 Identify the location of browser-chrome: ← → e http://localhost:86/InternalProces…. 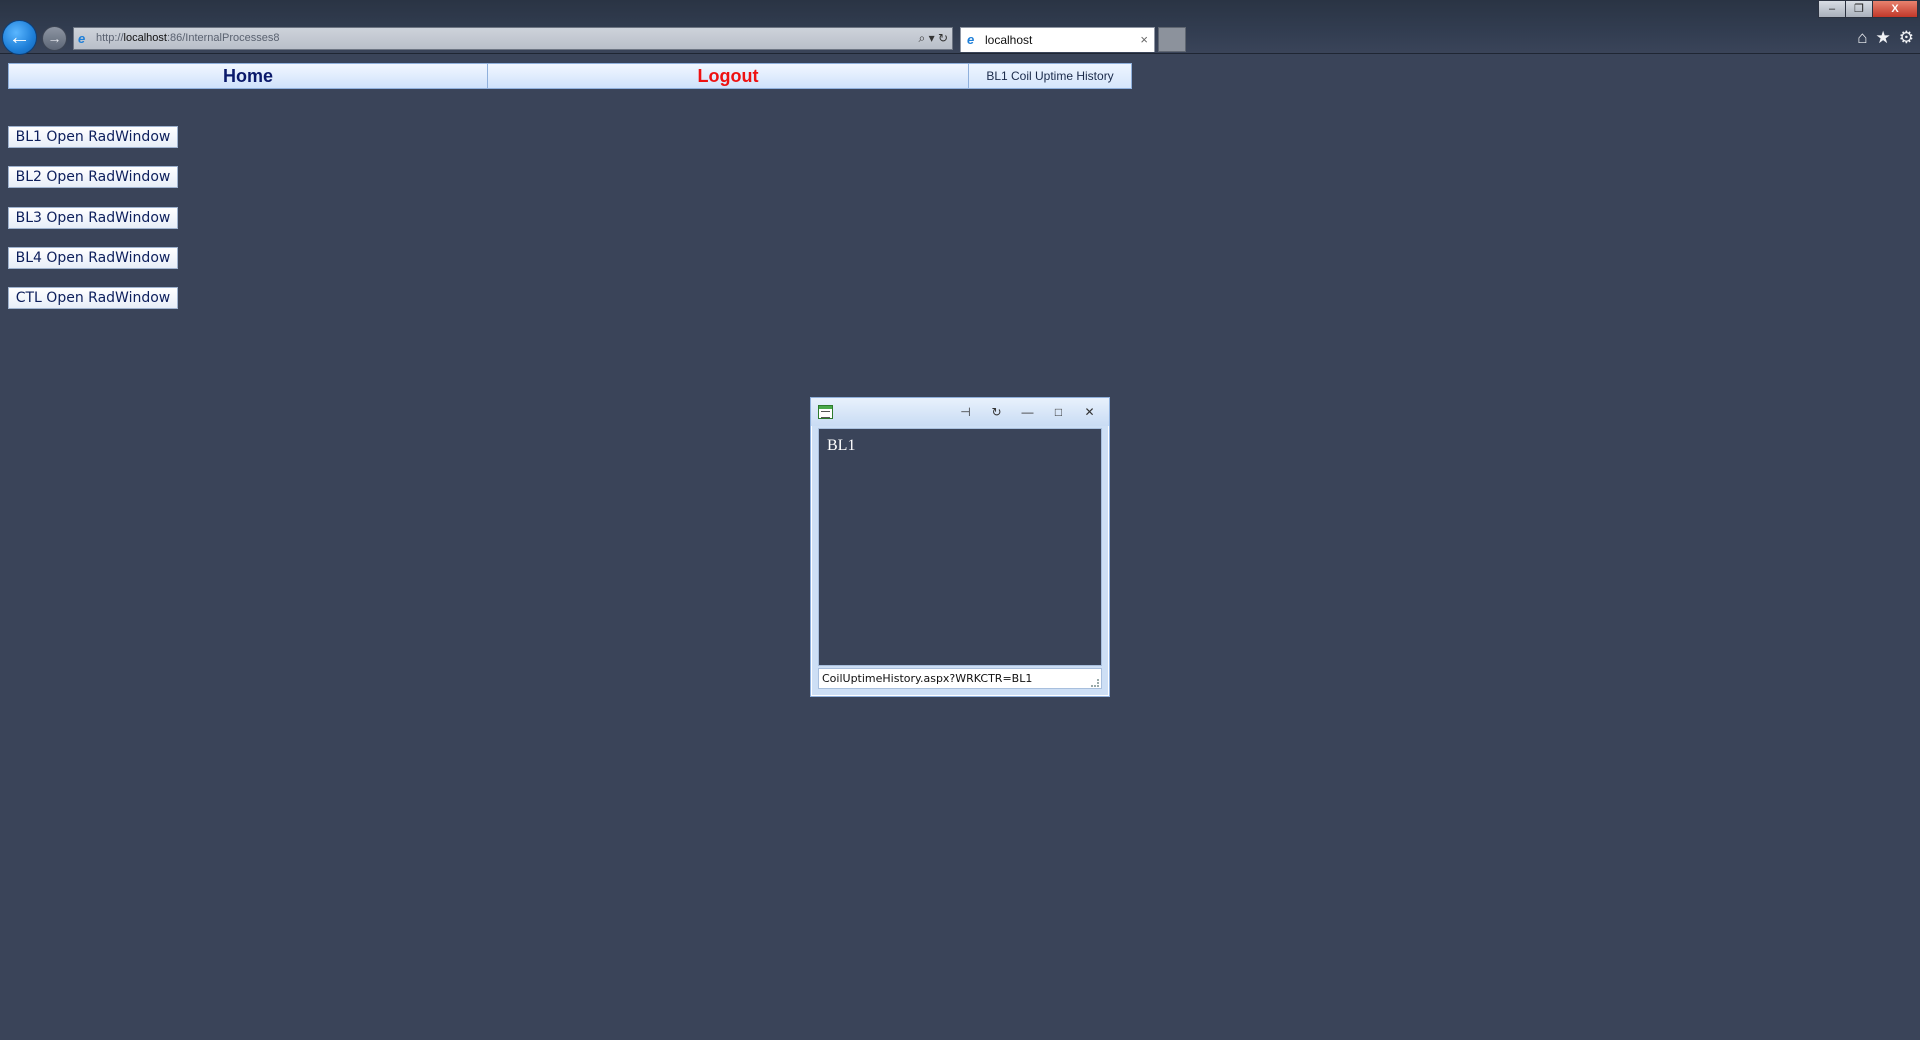
(960, 27).